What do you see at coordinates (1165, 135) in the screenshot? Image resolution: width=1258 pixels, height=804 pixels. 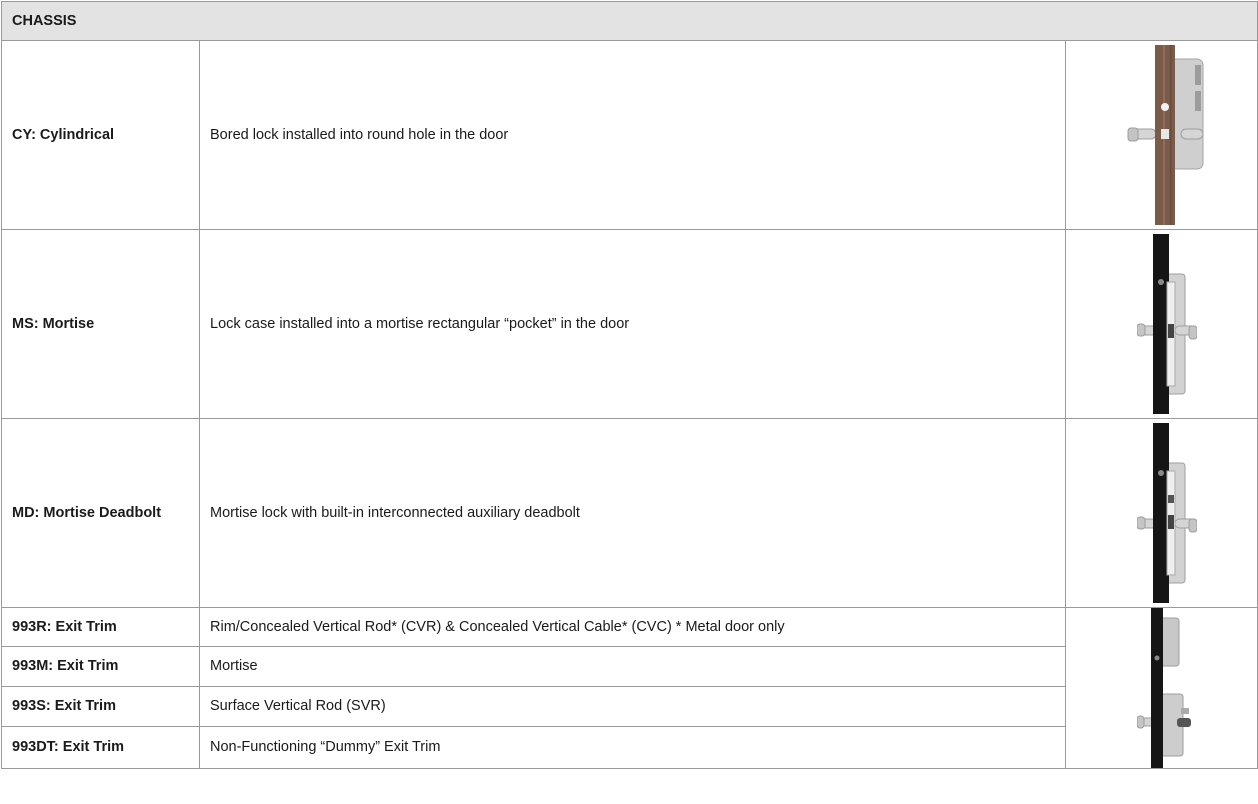 I see `cylindrical-lock-icon` at bounding box center [1165, 135].